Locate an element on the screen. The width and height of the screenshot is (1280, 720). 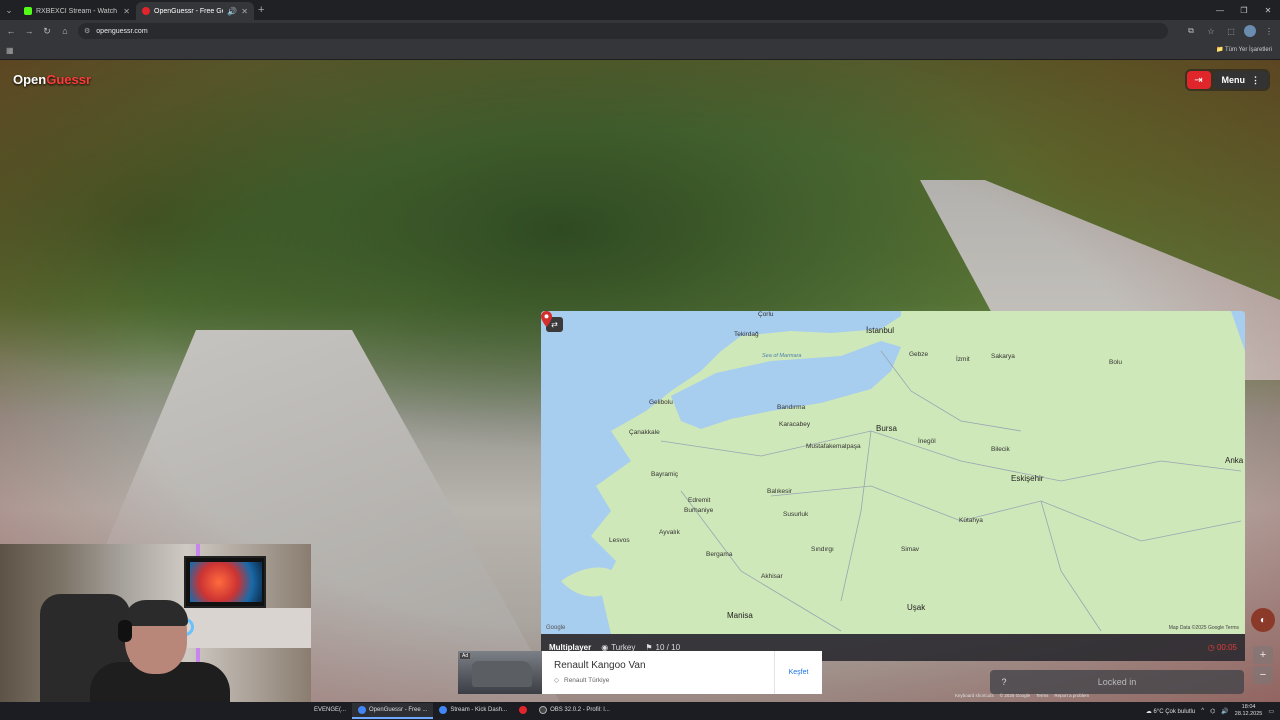
network-icon: ⌬ is located at coordinates (1212, 711).